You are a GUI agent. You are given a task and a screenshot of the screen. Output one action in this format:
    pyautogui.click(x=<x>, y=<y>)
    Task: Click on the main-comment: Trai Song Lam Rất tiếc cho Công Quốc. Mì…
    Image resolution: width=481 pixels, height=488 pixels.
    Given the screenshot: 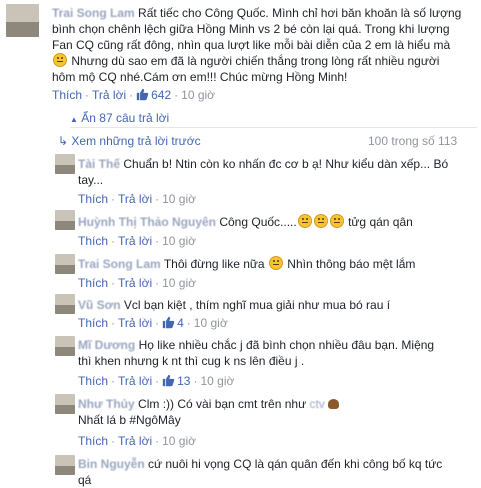 What is the action you would take?
    pyautogui.click(x=264, y=45)
    